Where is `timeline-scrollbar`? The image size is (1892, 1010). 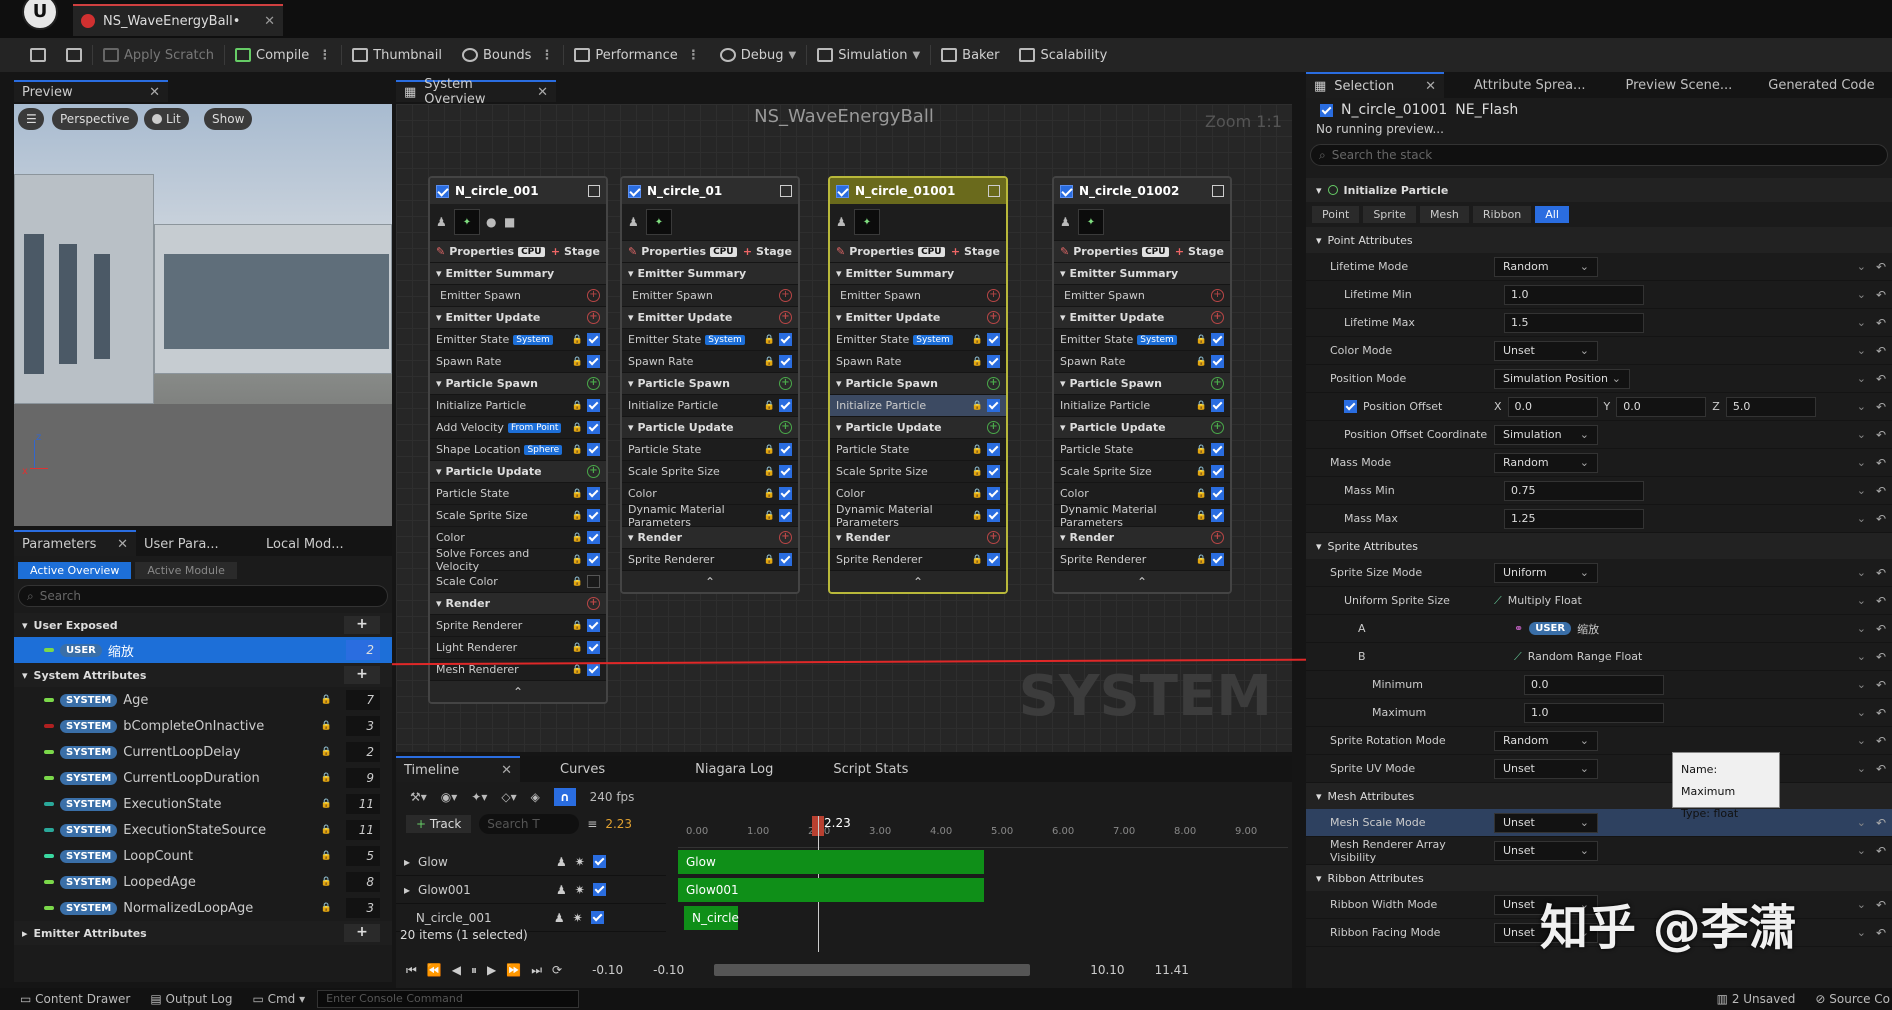
timeline-scrollbar is located at coordinates (872, 970).